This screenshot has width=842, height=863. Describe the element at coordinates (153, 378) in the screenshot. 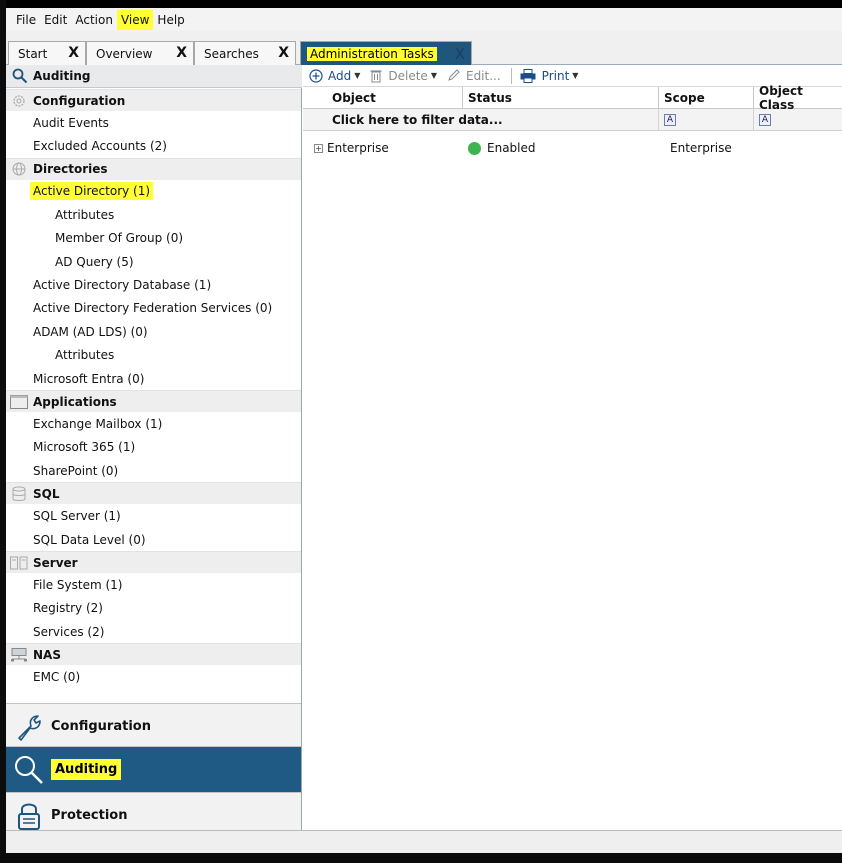

I see `nav-item-microsoft-entra: Microsoft Entra (0)` at that location.